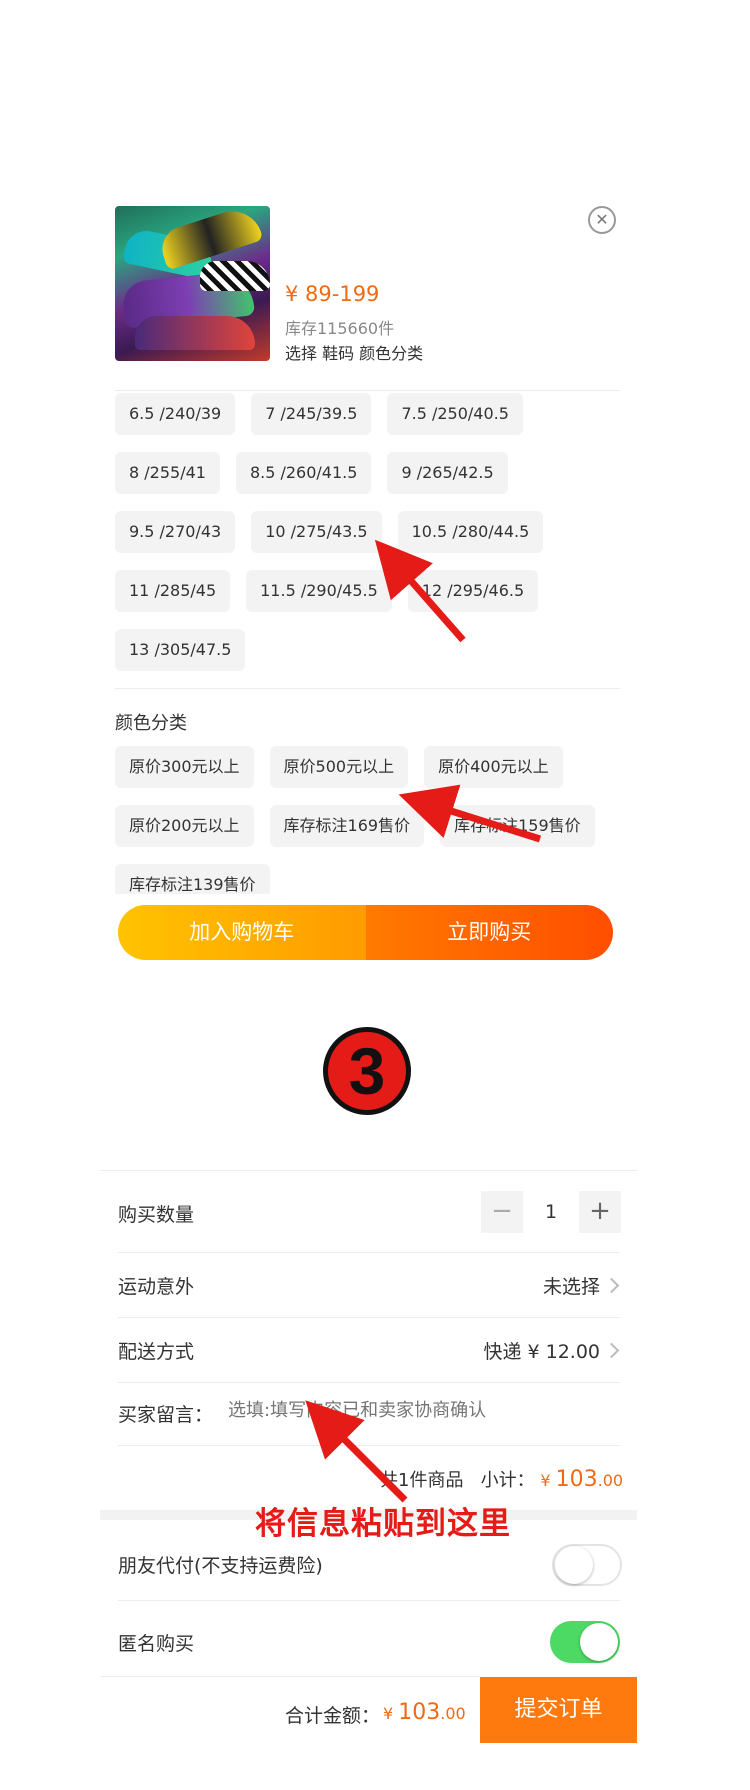  I want to click on color-section-label: 颜色分类, so click(151, 723).